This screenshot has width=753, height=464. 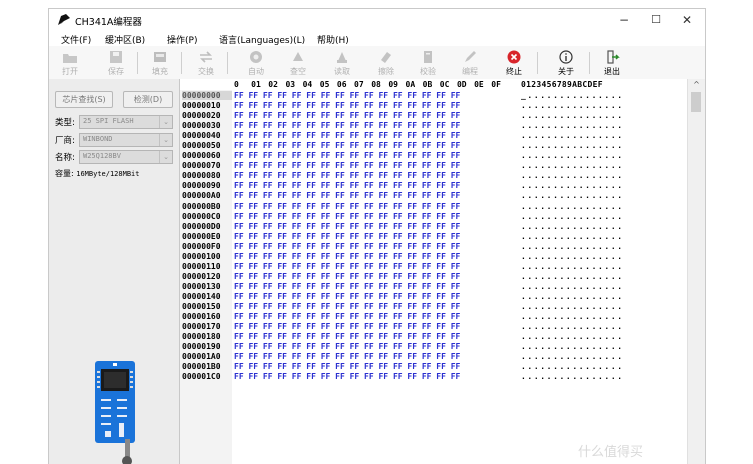 I want to click on vendor-combobox: WINBOND ⌄, so click(x=126, y=140).